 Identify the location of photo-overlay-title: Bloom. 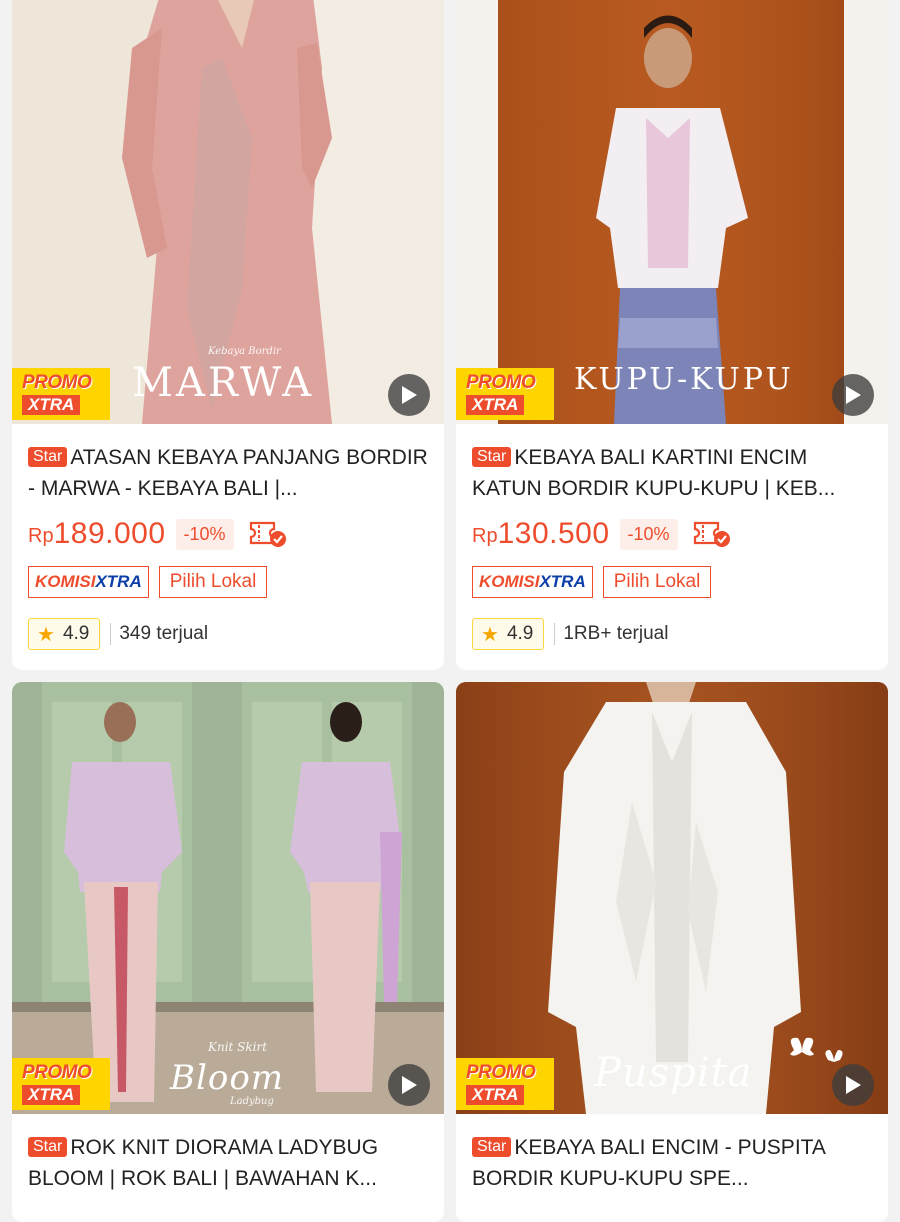
(227, 1078).